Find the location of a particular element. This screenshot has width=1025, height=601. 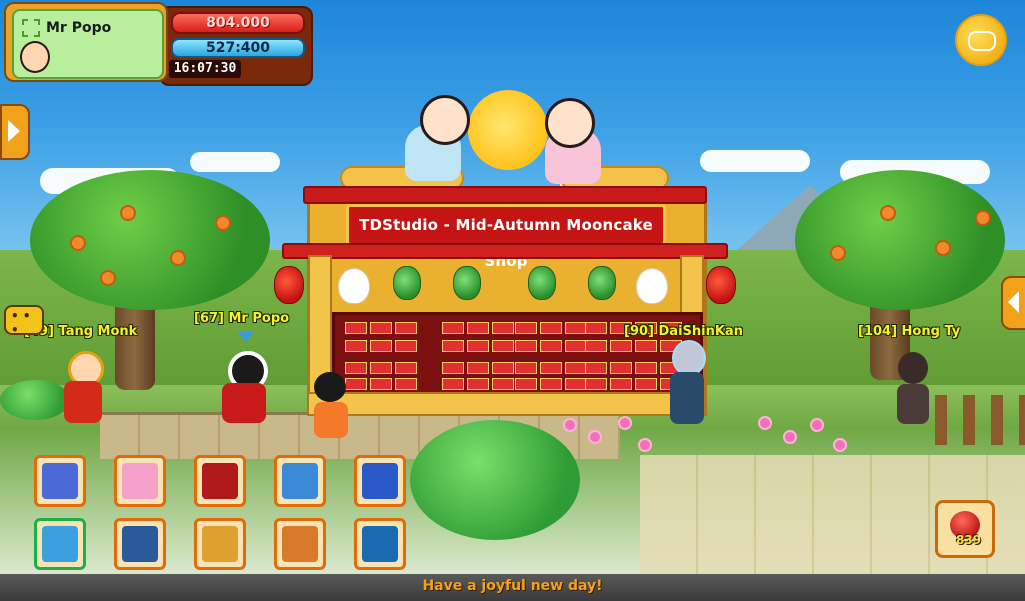

selected-target-marker-icon is located at coordinates (246, 337).